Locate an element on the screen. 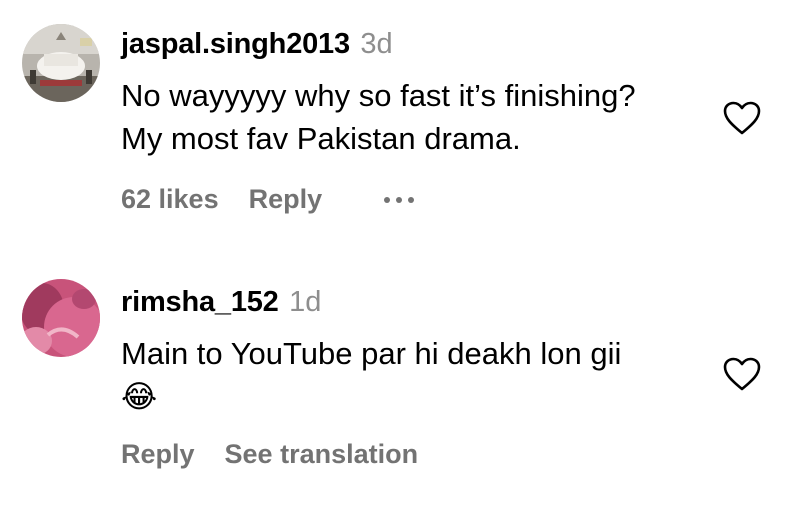  tears-of-joy-emoji: 😂 is located at coordinates (139, 397).